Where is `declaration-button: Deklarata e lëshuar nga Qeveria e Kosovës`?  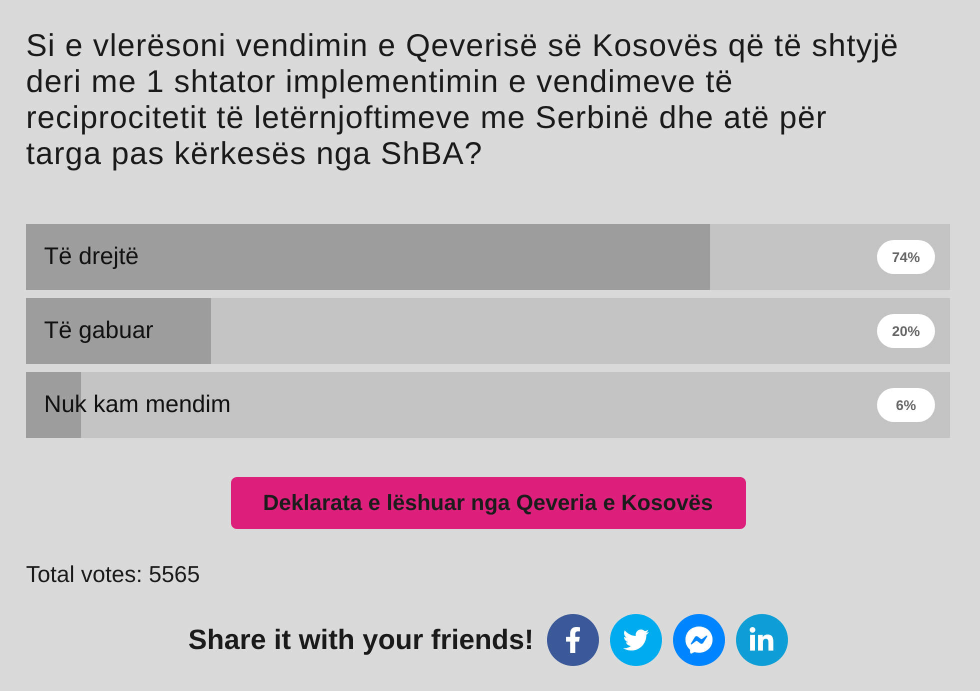 declaration-button: Deklarata e lëshuar nga Qeveria e Kosovës is located at coordinates (488, 503).